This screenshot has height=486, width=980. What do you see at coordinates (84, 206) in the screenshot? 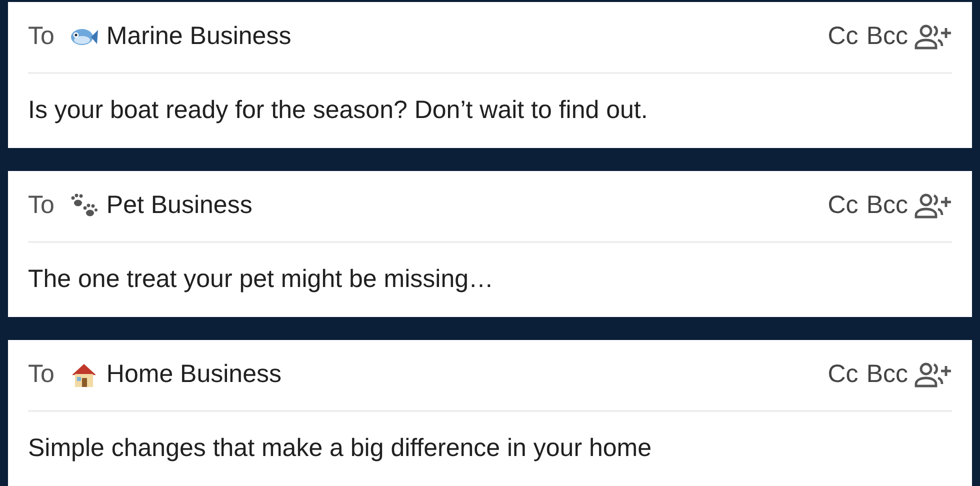
I see `paw-prints-icon` at bounding box center [84, 206].